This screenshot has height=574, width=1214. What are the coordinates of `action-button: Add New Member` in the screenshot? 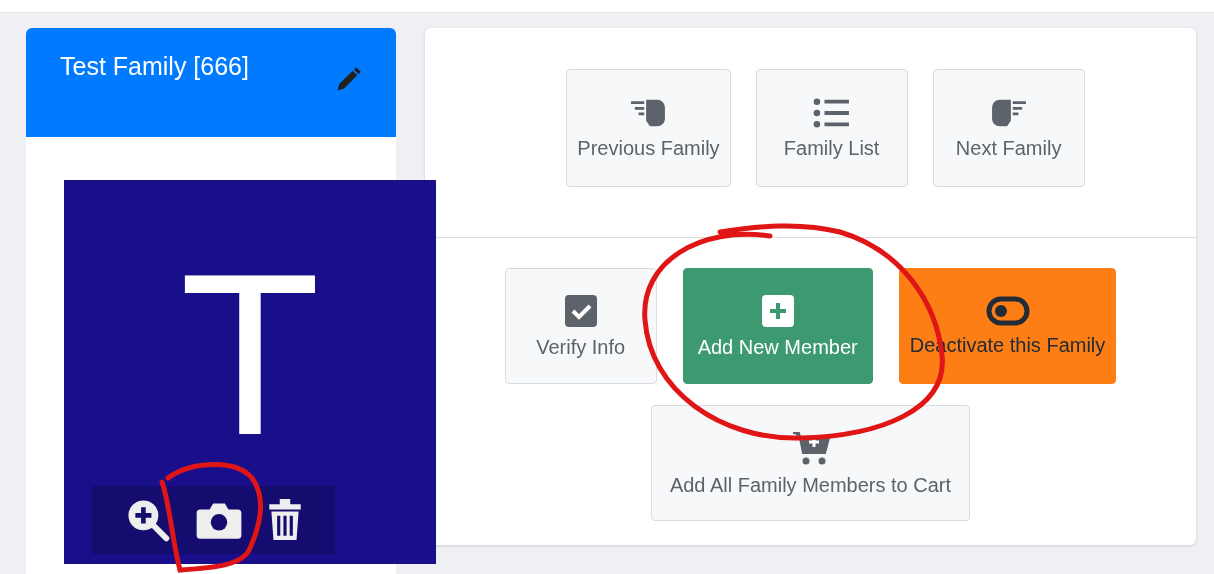 It's located at (777, 326).